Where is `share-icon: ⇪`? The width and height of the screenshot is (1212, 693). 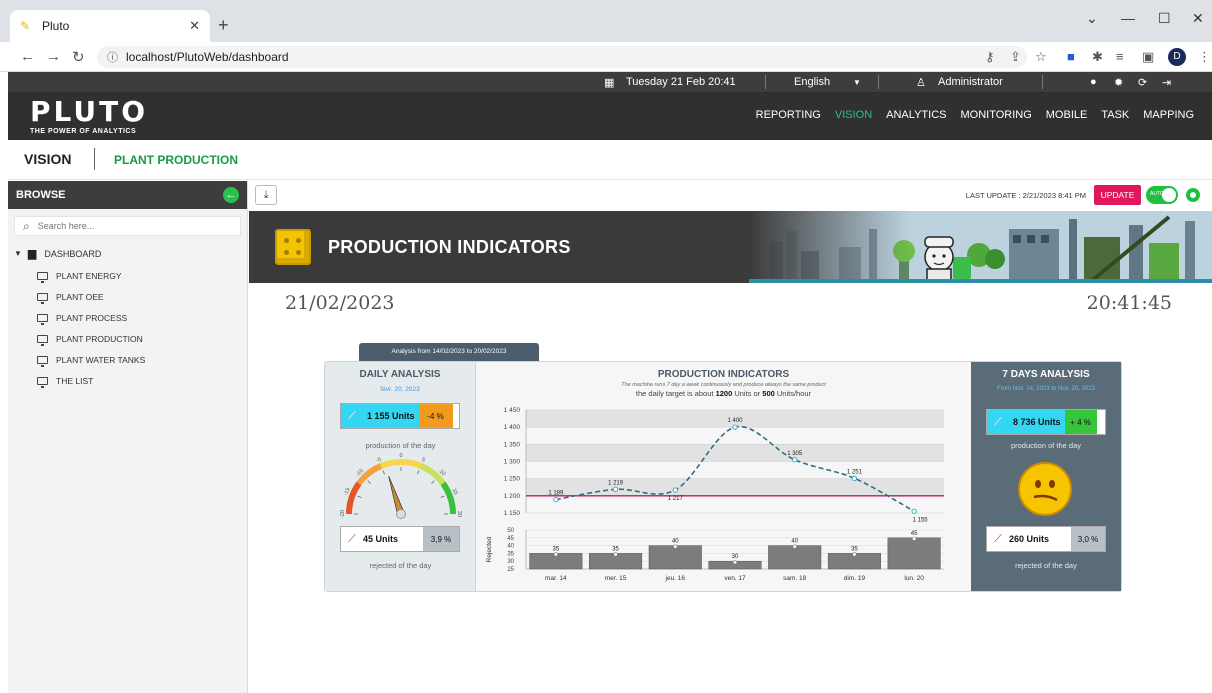 share-icon: ⇪ is located at coordinates (1015, 57).